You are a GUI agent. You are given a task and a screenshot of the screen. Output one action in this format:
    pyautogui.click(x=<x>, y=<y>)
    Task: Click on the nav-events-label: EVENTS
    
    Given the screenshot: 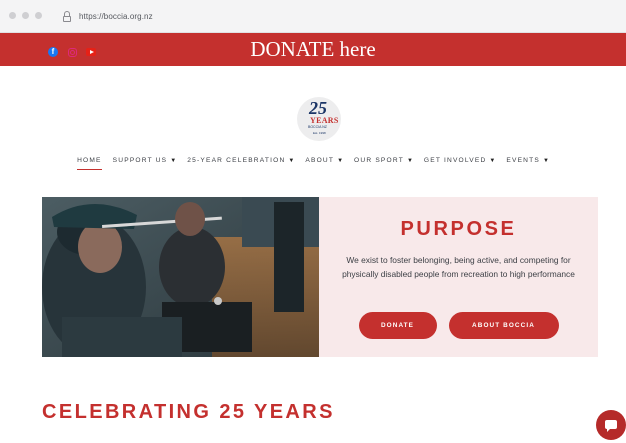 What is the action you would take?
    pyautogui.click(x=523, y=160)
    